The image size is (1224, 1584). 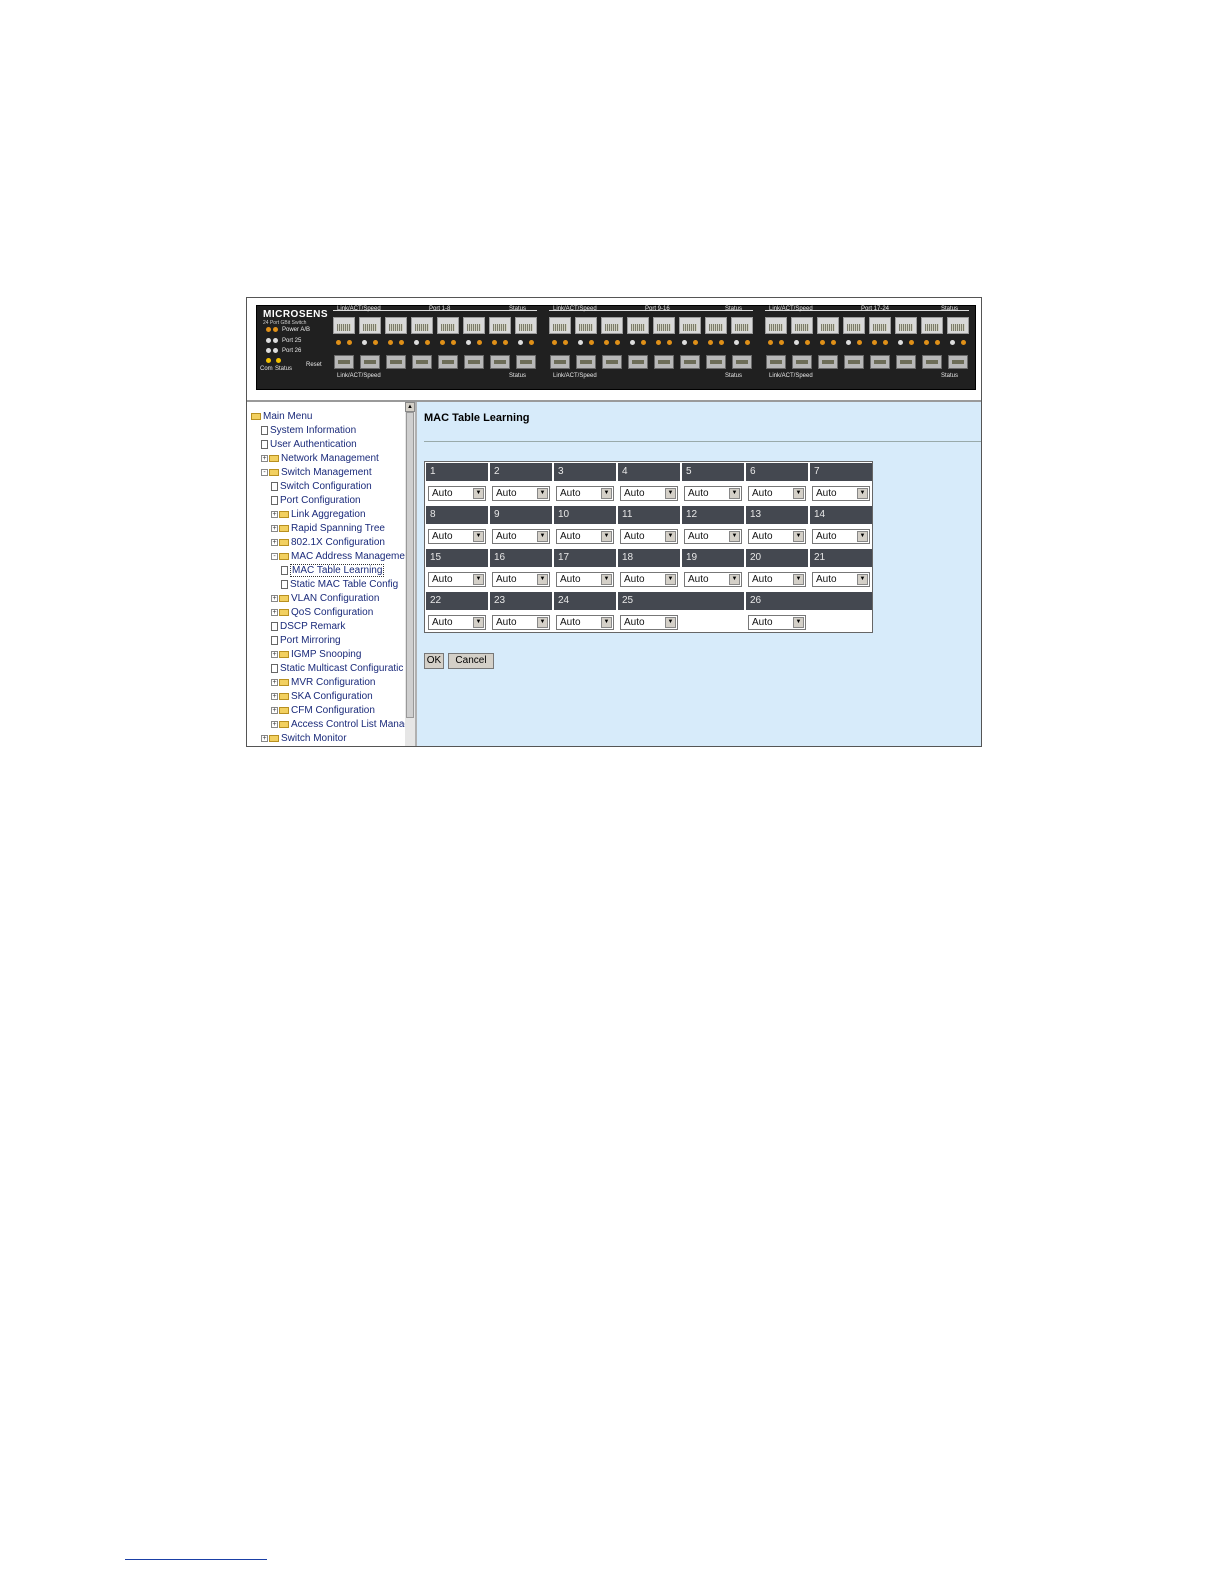 I want to click on sidebar-item: - MAC Address Managemen, so click(x=338, y=557).